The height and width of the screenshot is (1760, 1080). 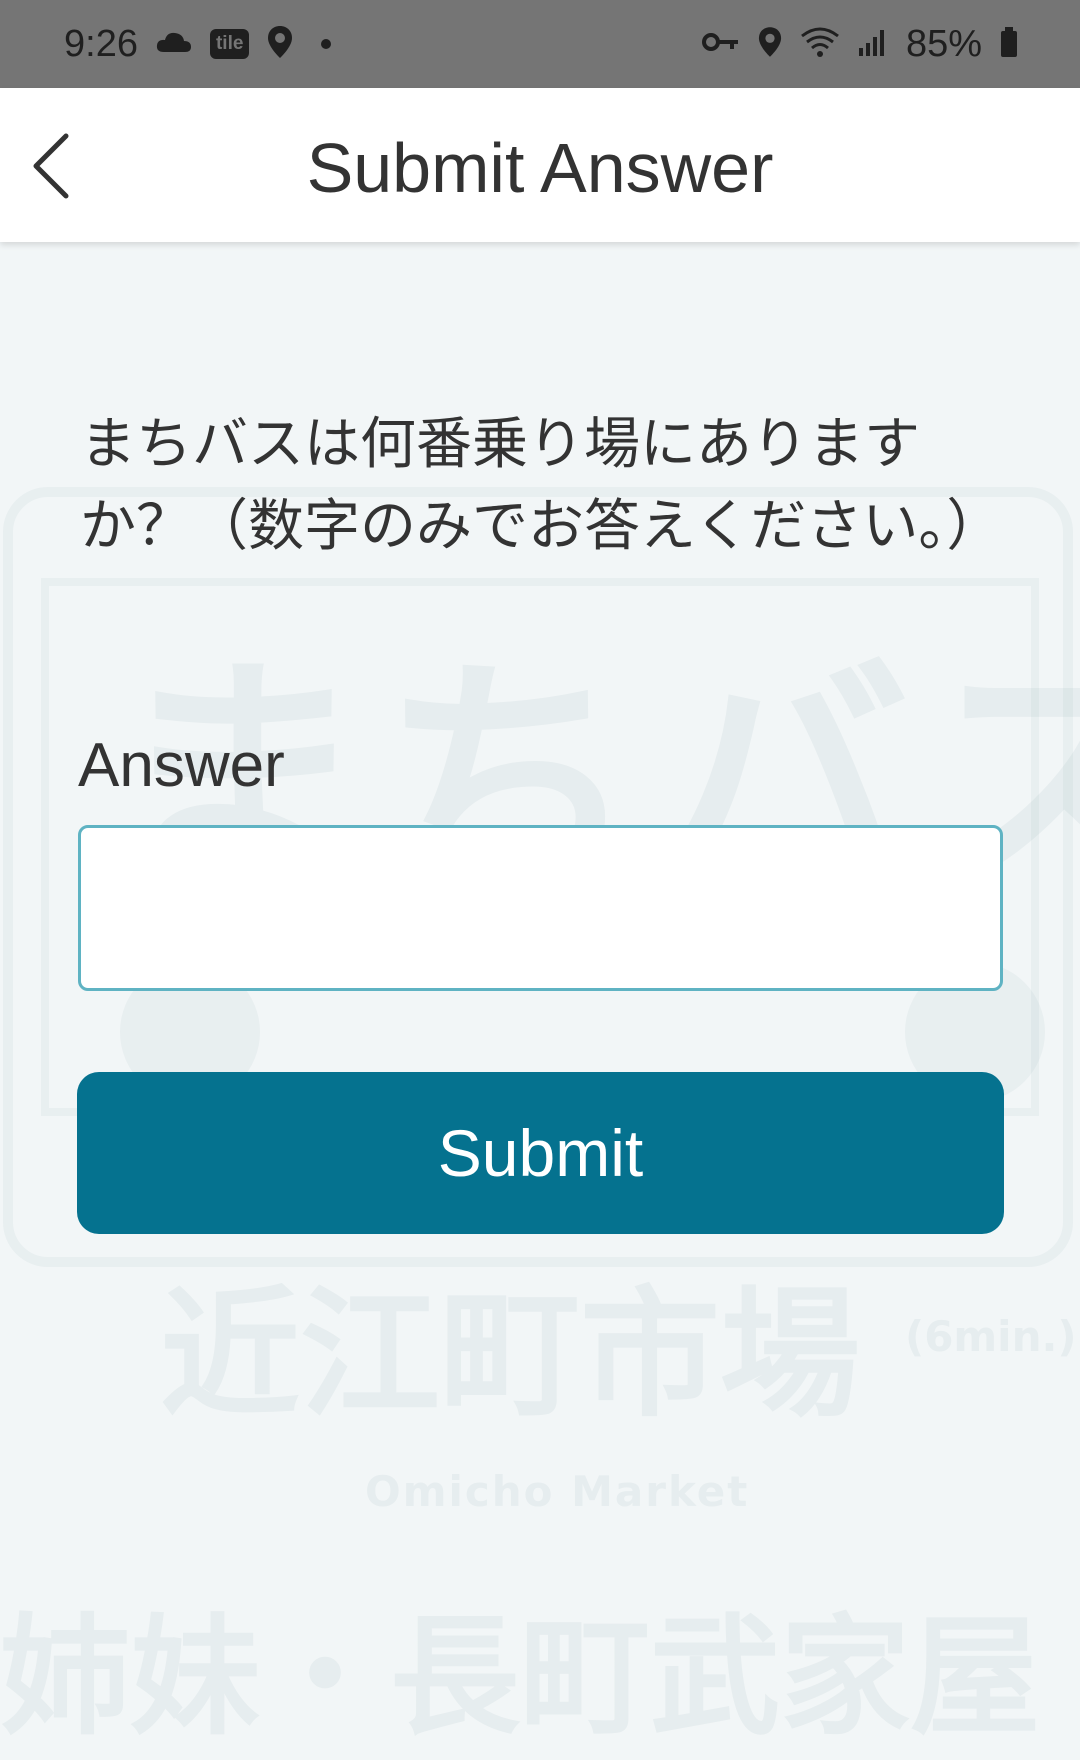 What do you see at coordinates (181, 765) in the screenshot?
I see `answer-label: Answer` at bounding box center [181, 765].